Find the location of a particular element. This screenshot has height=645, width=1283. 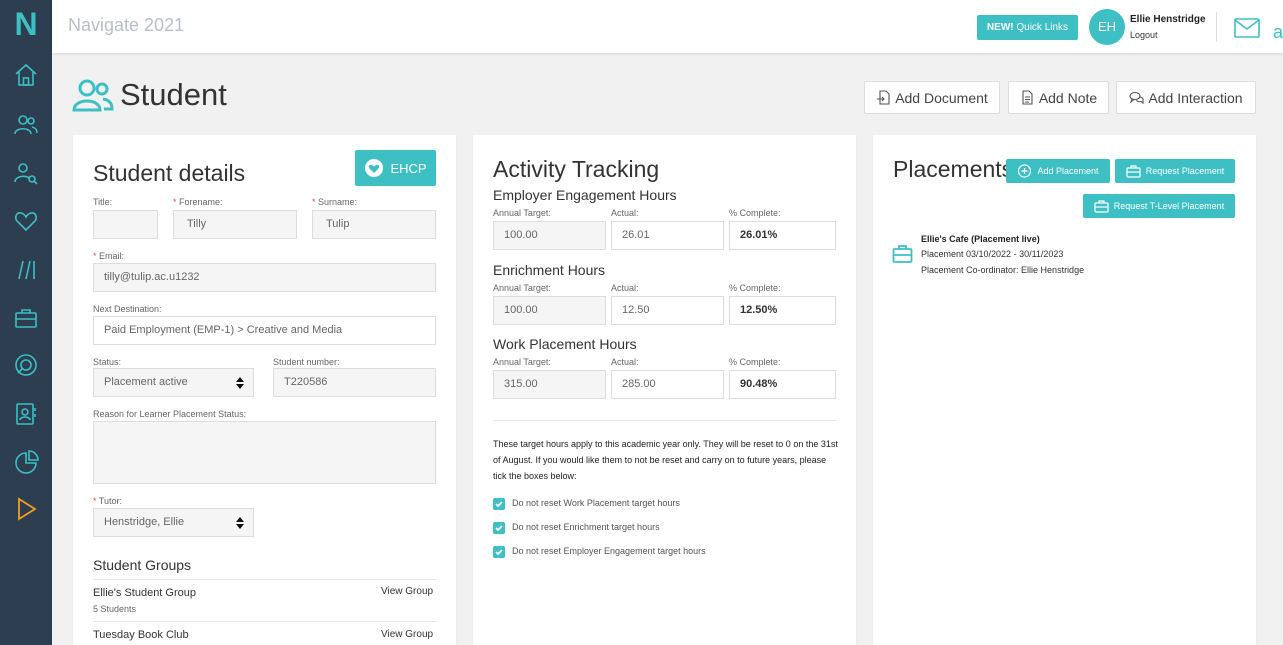

actual-hours-input: 12.50 is located at coordinates (667, 310).